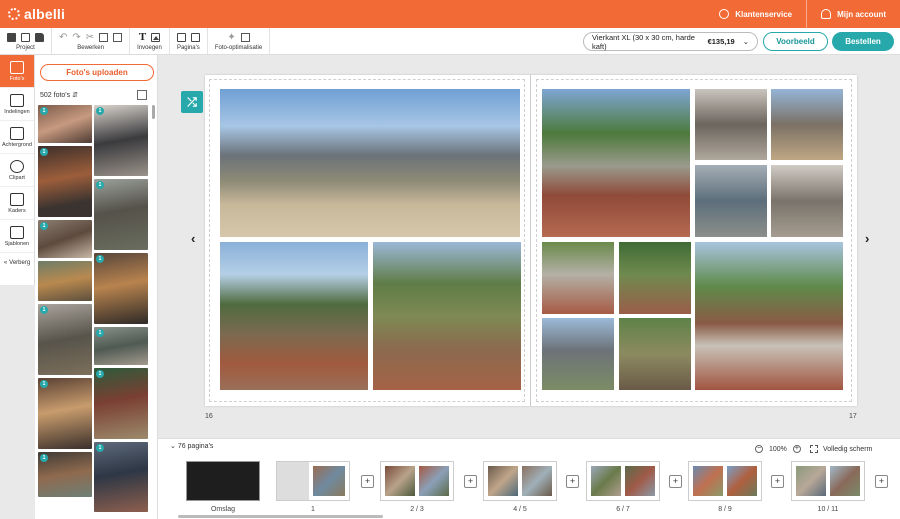 This screenshot has height=519, width=900. Describe the element at coordinates (769, 316) in the screenshot. I see `photo-playground` at that location.